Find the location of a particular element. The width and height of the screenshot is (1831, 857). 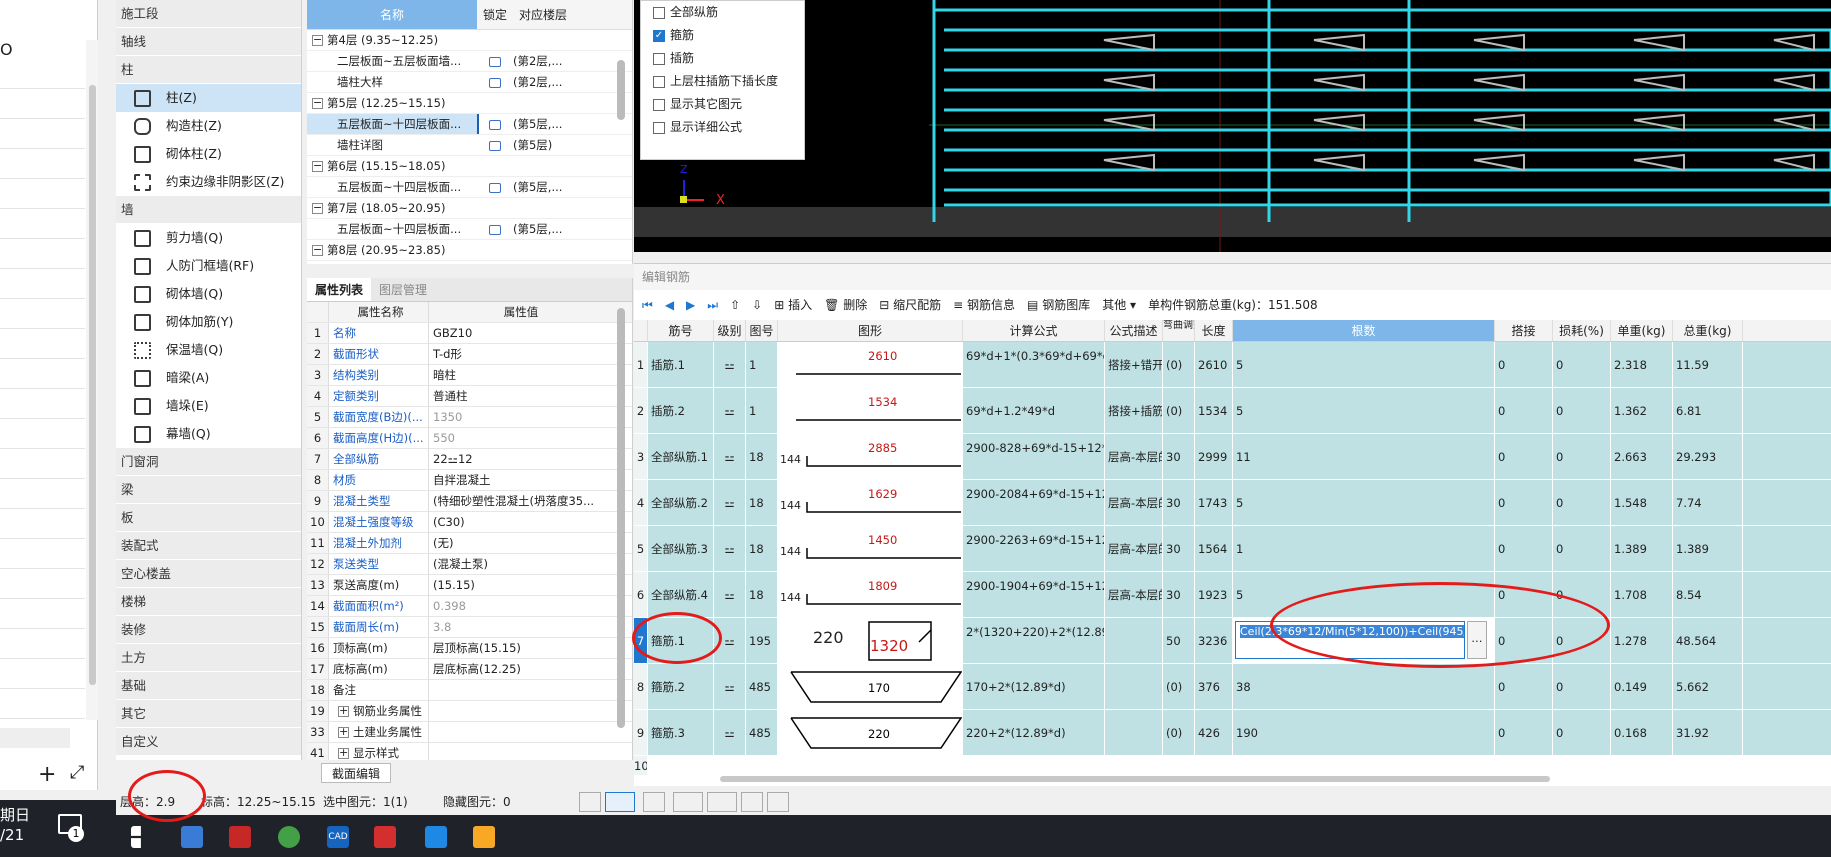

category-hollow-floor: 空心楼盖 is located at coordinates (208, 574).